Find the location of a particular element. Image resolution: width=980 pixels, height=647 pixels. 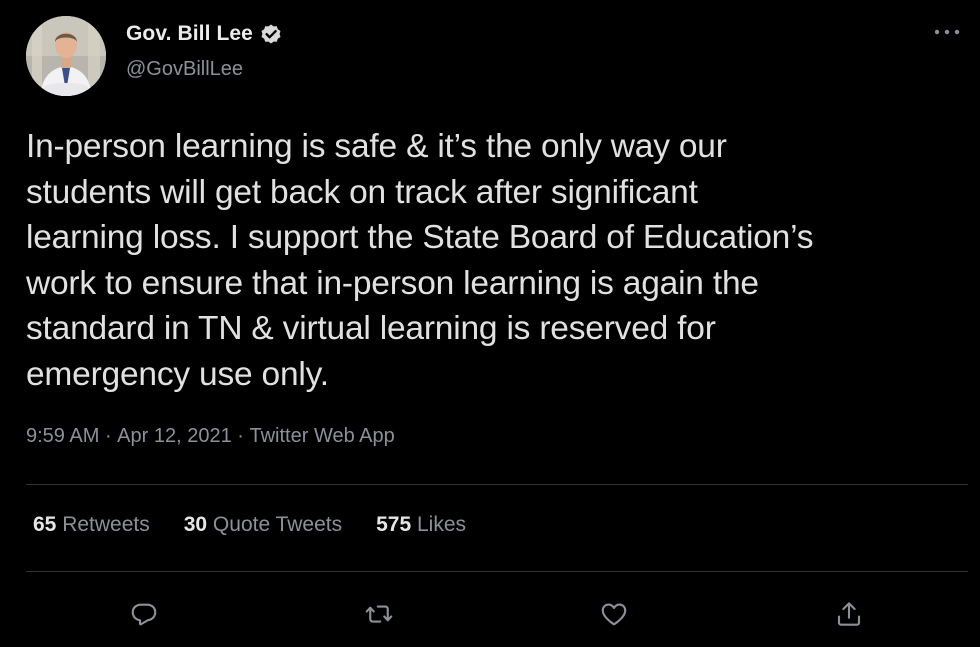

heart-icon is located at coordinates (614, 614).